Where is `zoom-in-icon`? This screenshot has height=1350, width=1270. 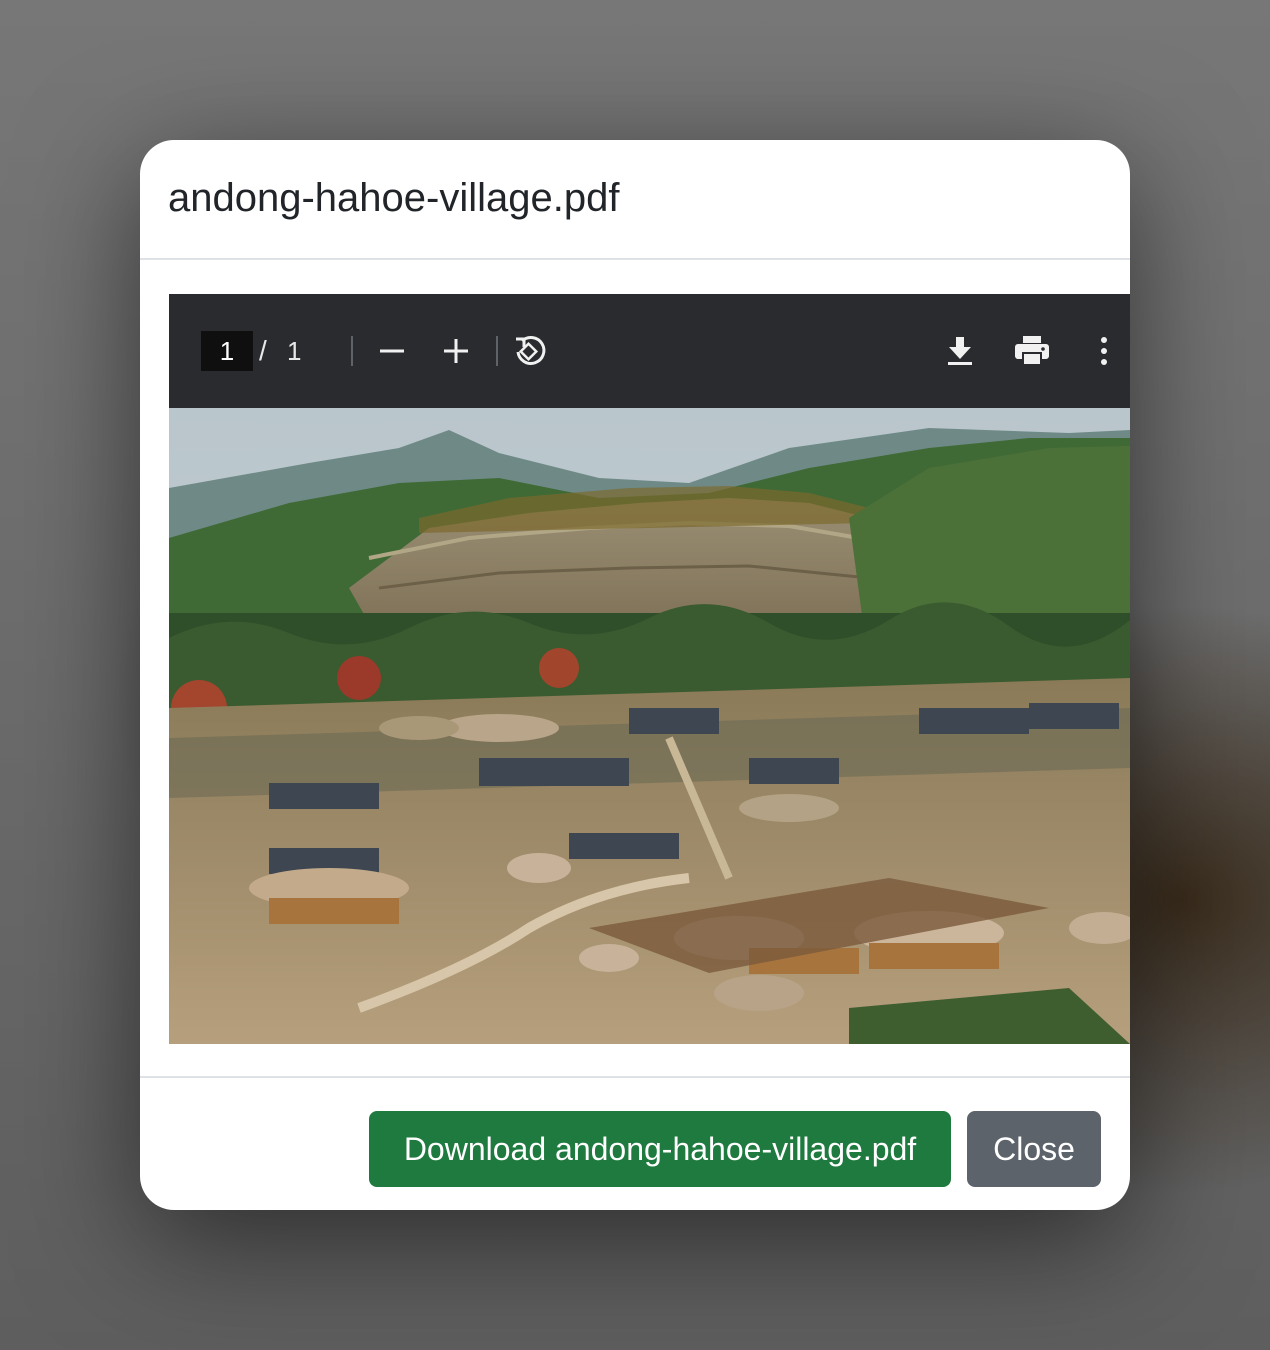
zoom-in-icon is located at coordinates (456, 351).